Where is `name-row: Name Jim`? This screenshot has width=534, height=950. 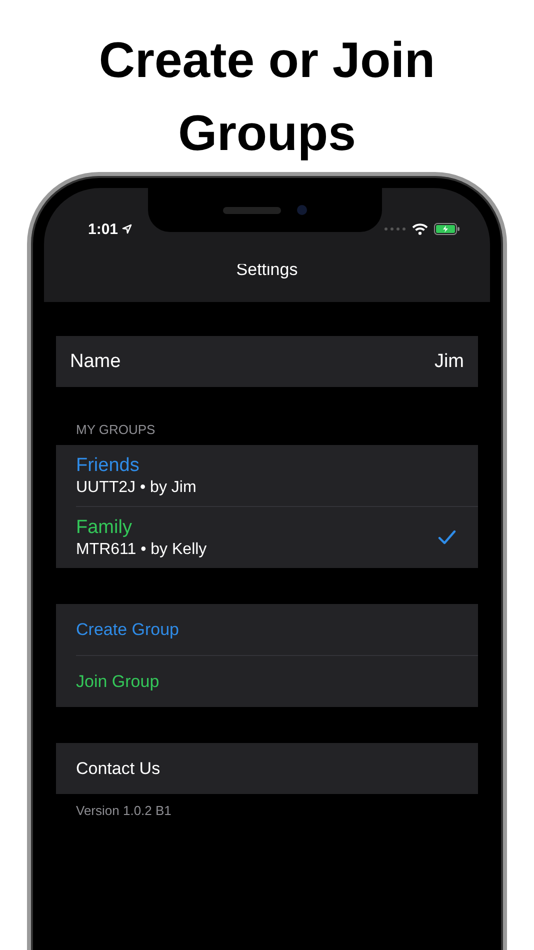
name-row: Name Jim is located at coordinates (267, 361).